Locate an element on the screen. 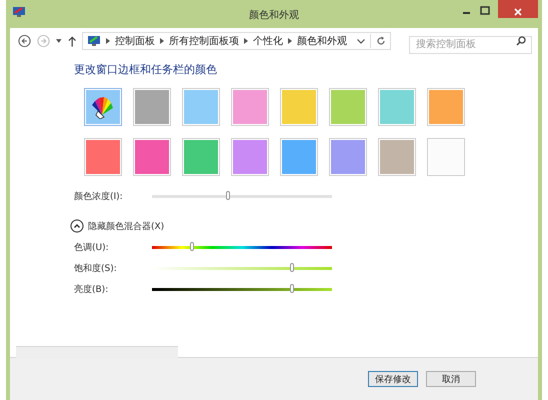 This screenshot has height=400, width=548. breadcrumb-item: 颜色和外观 is located at coordinates (322, 41).